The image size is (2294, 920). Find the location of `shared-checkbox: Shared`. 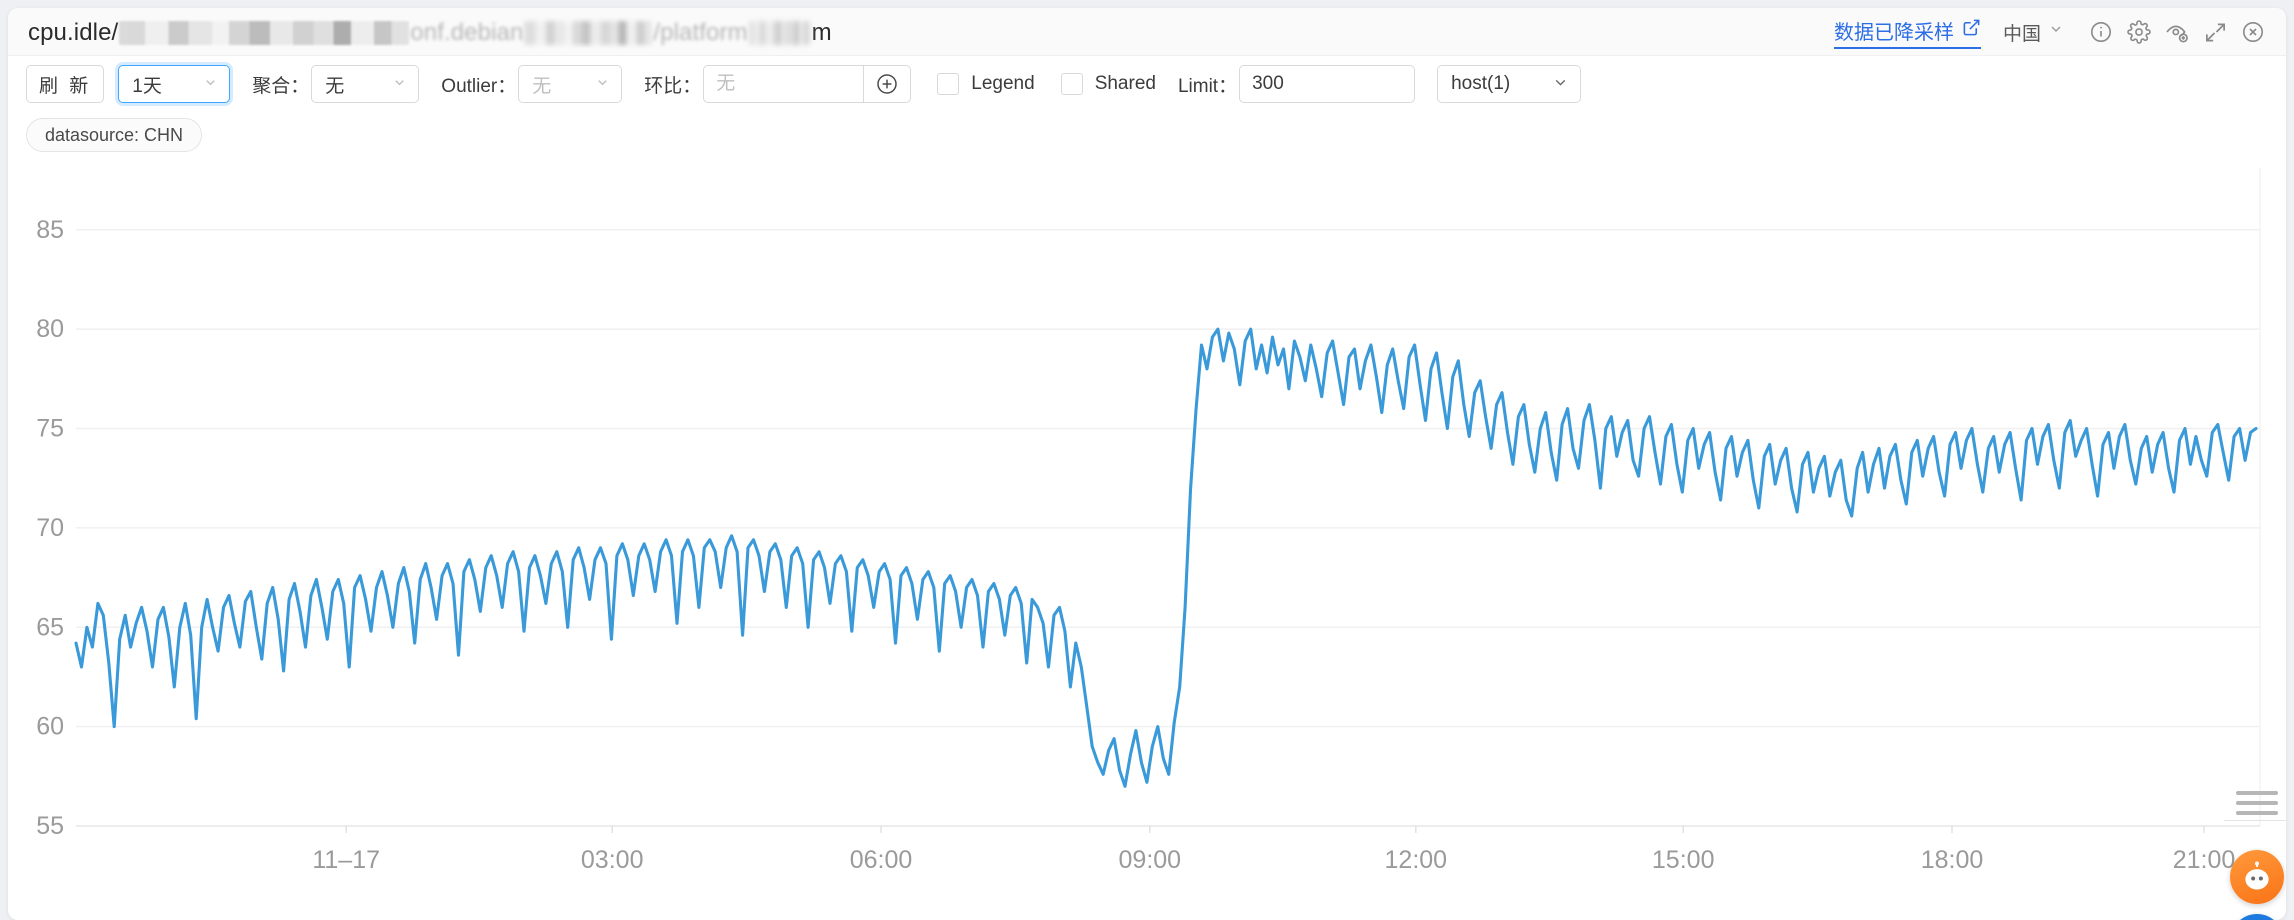

shared-checkbox: Shared is located at coordinates (1108, 84).